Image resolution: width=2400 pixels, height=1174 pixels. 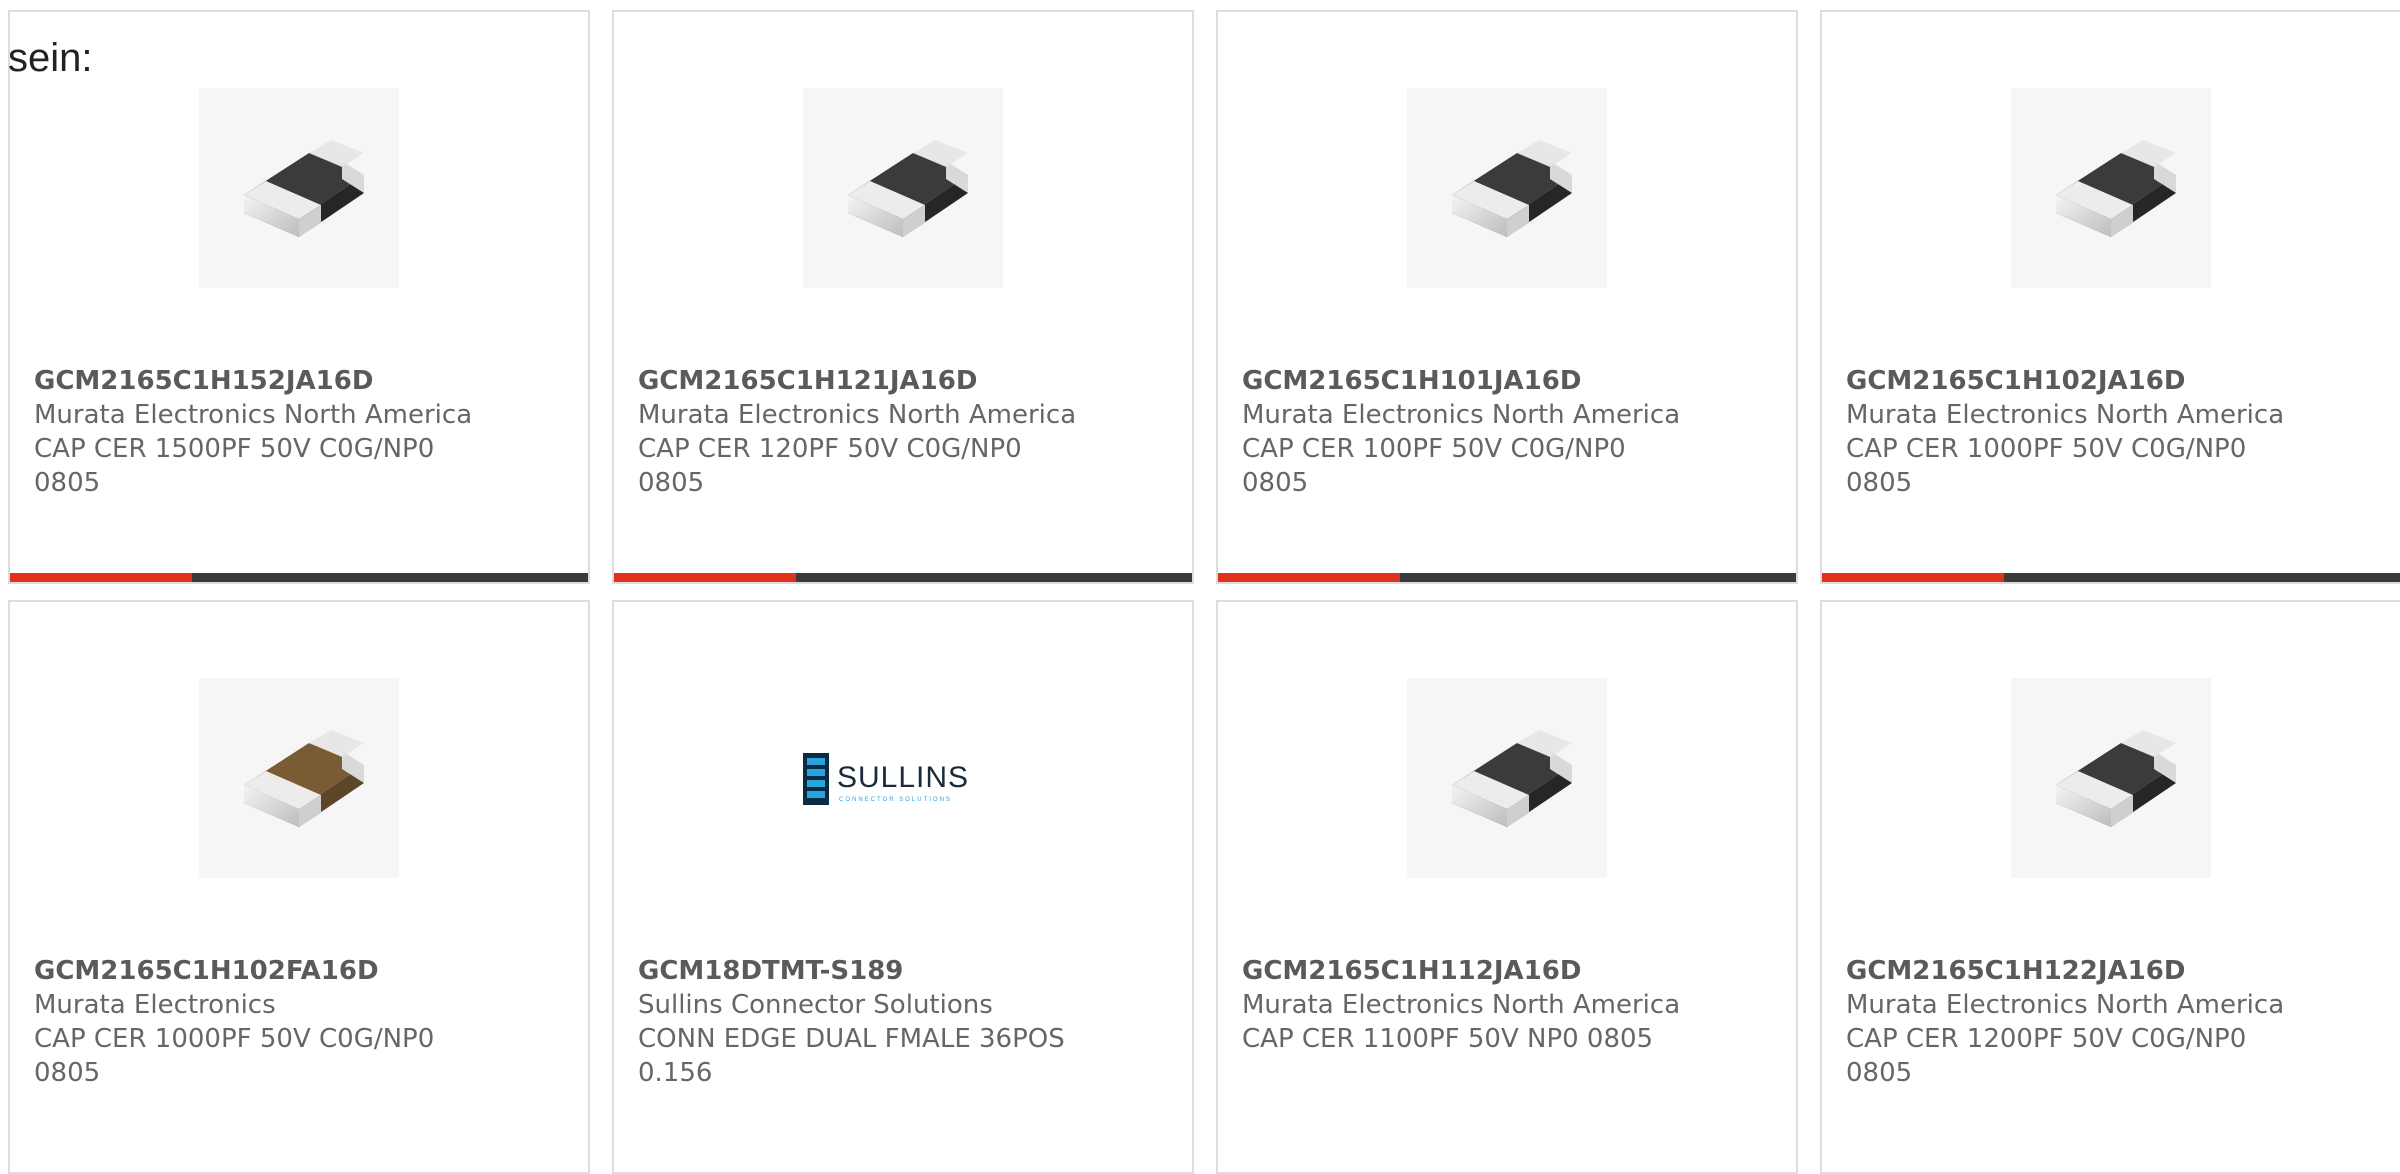 I want to click on part-number-link: GCM2165C1H101JA16D, so click(x=1509, y=381).